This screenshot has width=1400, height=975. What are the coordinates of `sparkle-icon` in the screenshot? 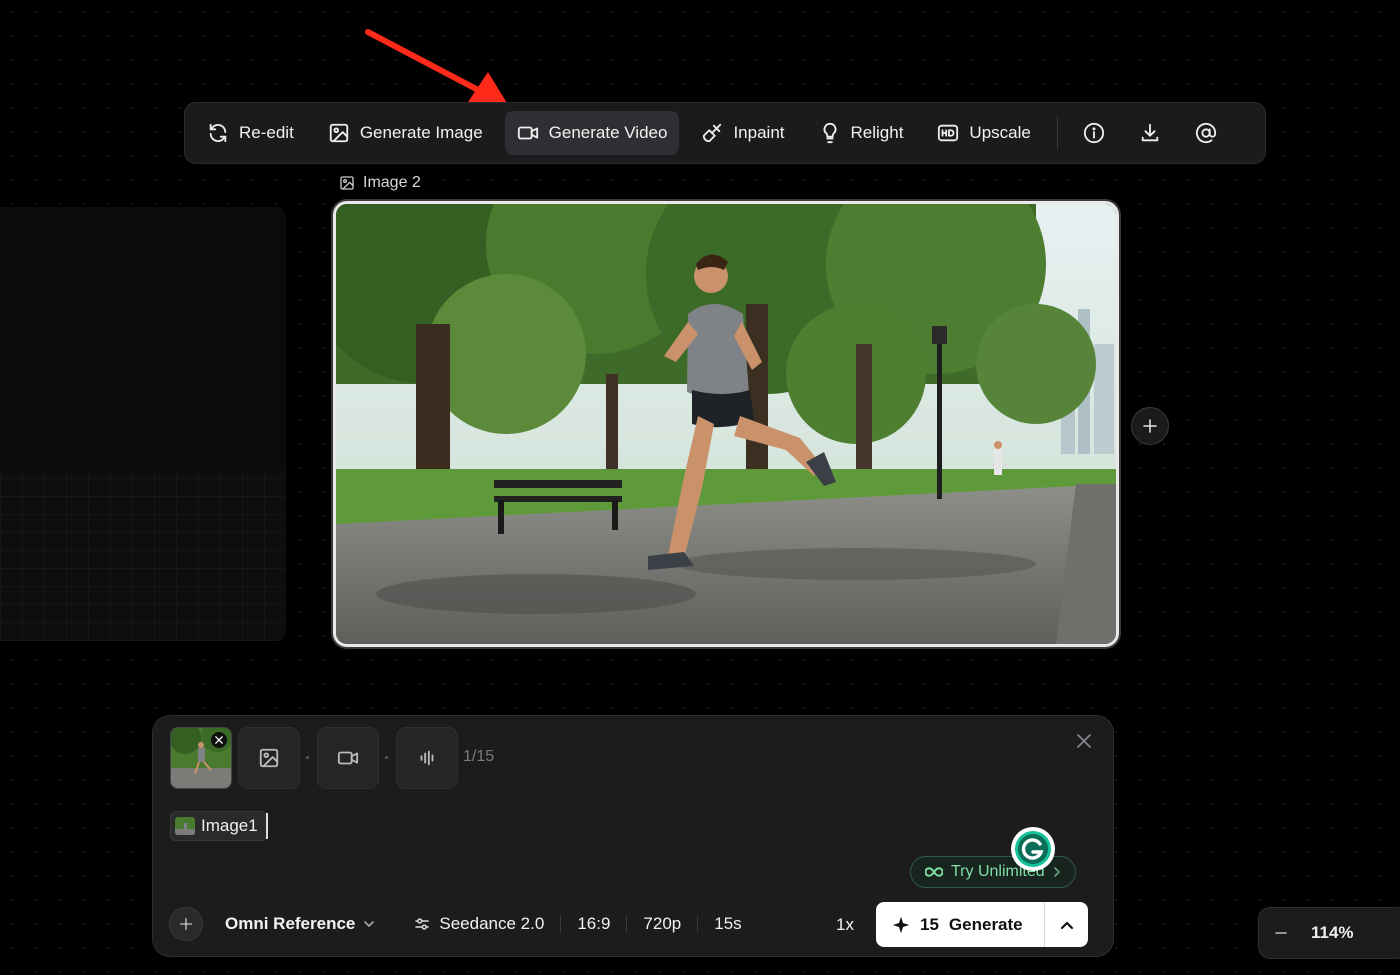 It's located at (901, 925).